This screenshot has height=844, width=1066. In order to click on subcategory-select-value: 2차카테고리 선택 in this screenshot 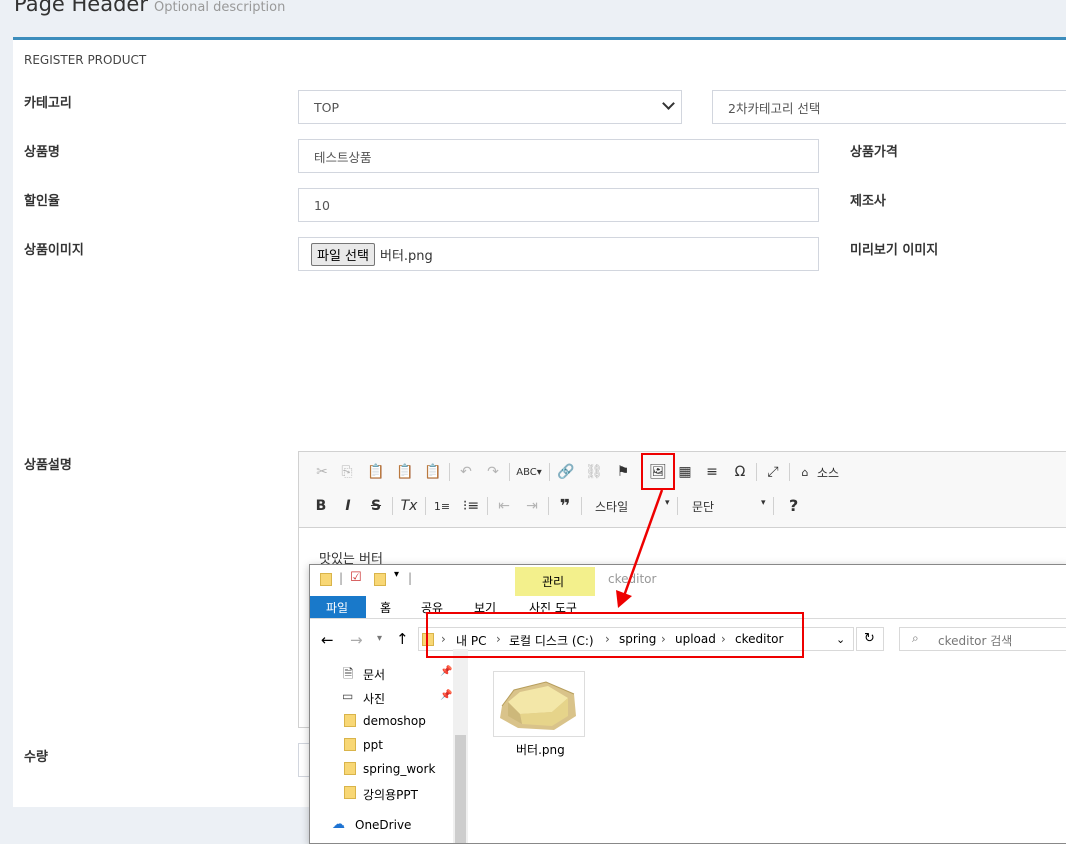, I will do `click(774, 108)`.